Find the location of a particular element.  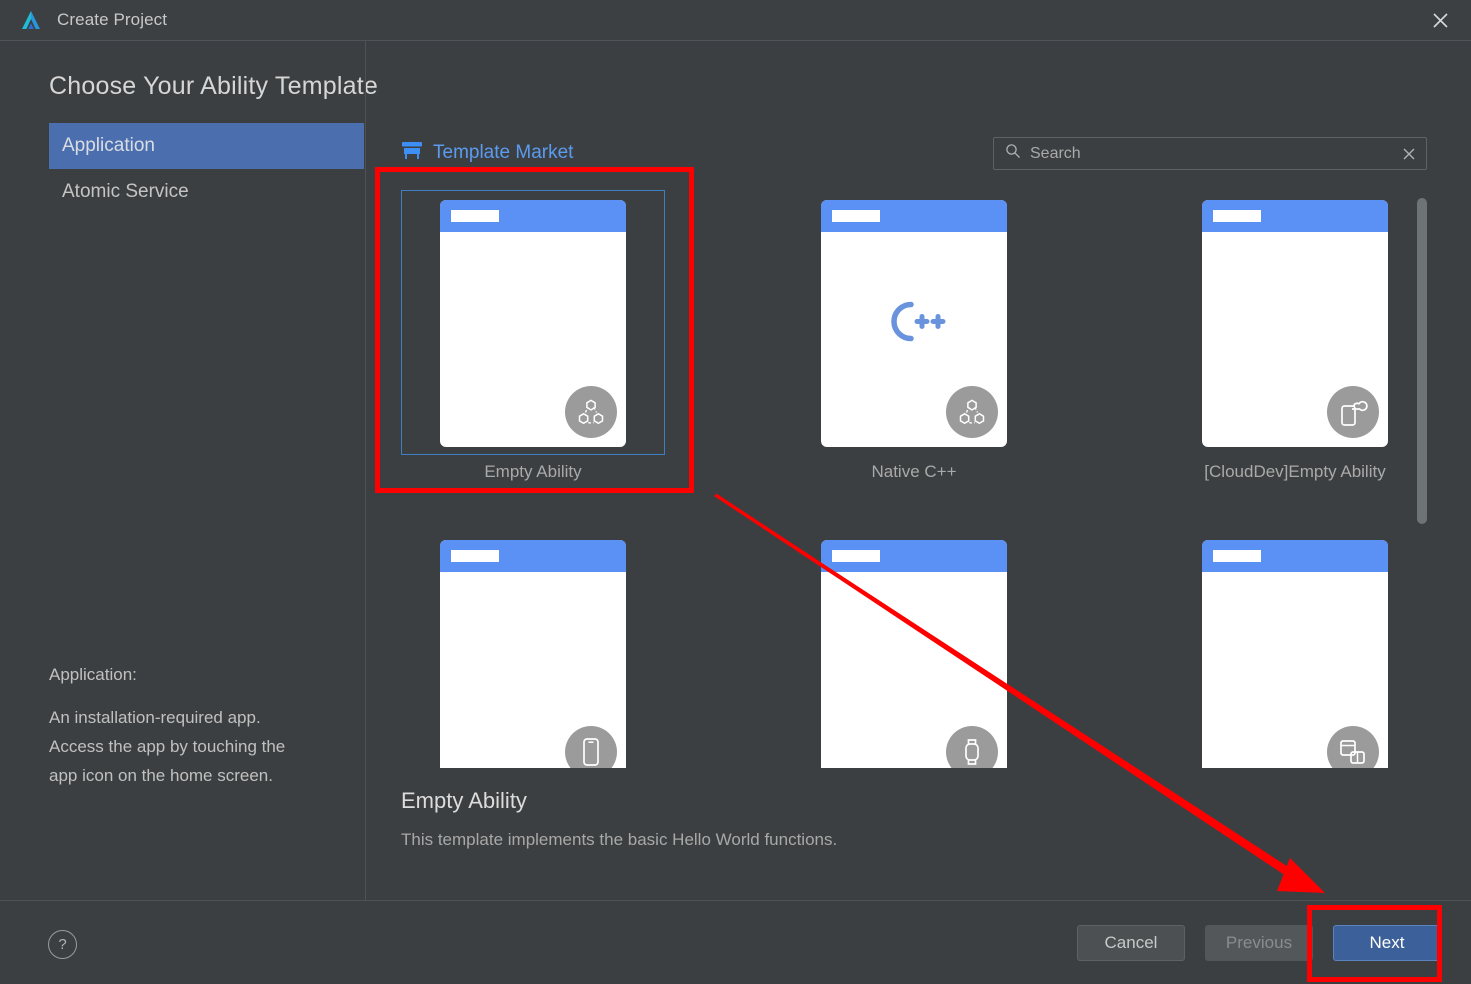

template-card-label: [CloudDev]Empty Ability is located at coordinates (1295, 471).